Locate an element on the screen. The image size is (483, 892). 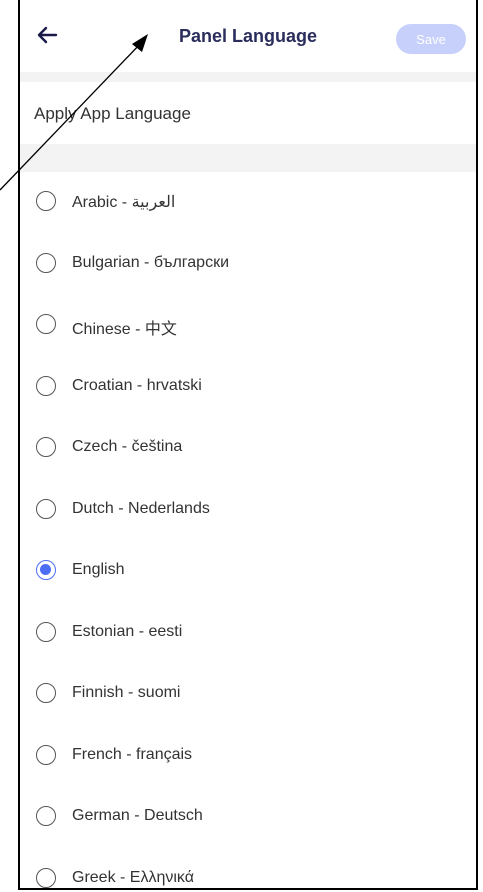
language-label: Estonian - eesti is located at coordinates (127, 631).